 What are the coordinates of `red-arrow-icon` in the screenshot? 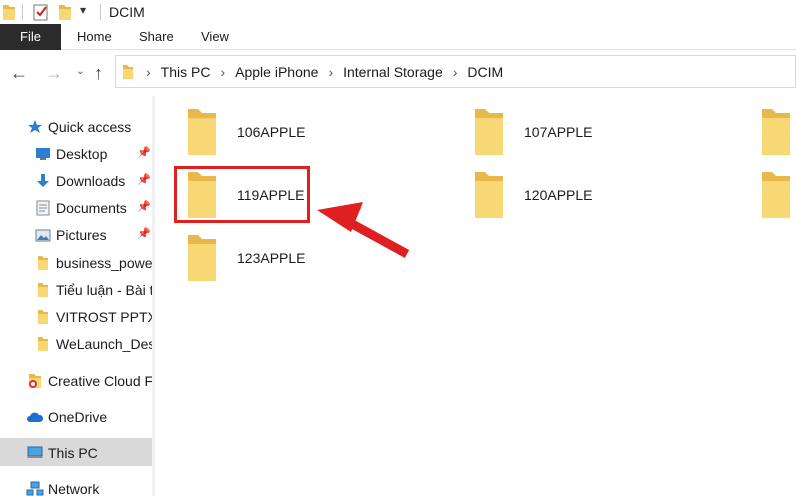 It's located at (363, 230).